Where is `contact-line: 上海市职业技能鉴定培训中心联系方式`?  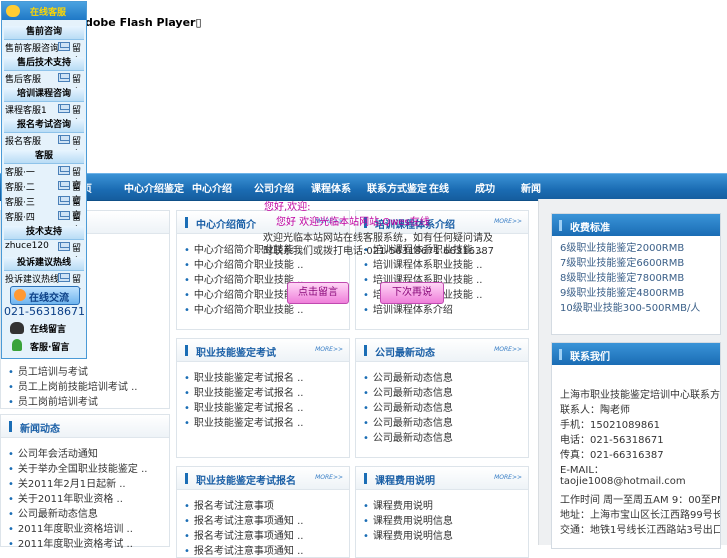
contact-line: 上海市职业技能鉴定培训中心联系方式 is located at coordinates (640, 395).